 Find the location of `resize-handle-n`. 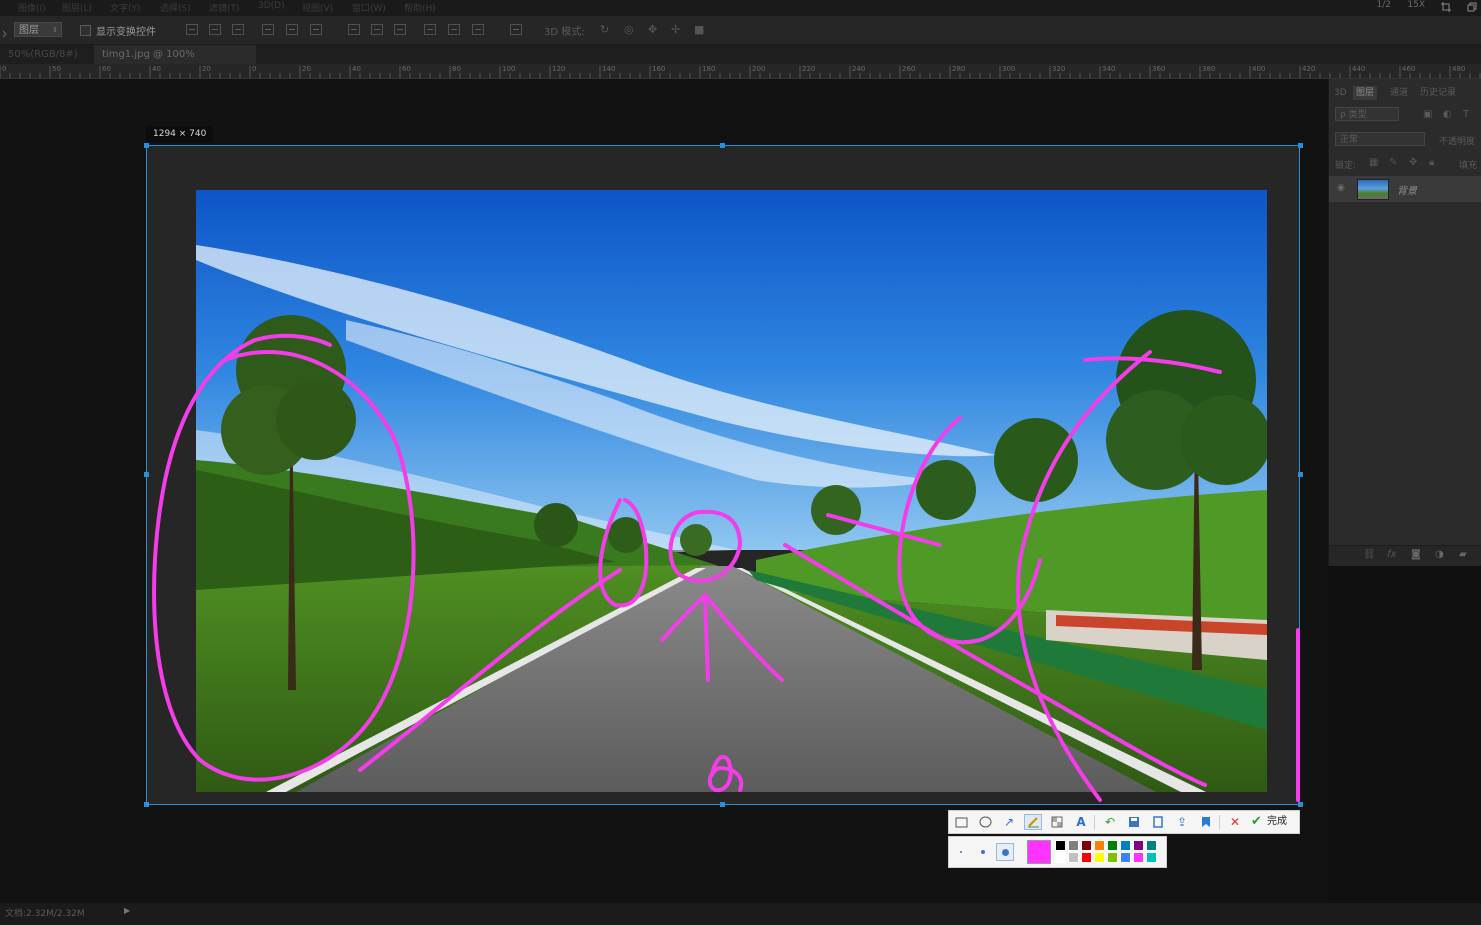

resize-handle-n is located at coordinates (722, 145).